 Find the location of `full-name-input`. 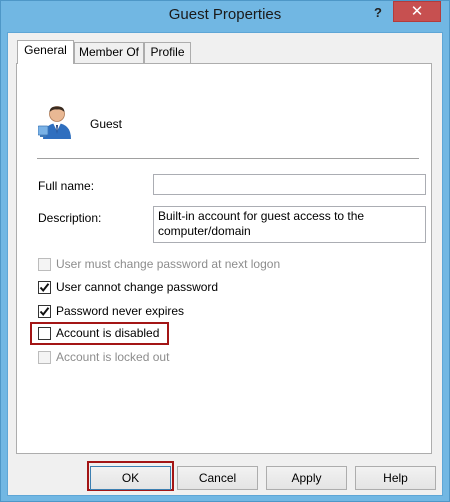

full-name-input is located at coordinates (289, 184).